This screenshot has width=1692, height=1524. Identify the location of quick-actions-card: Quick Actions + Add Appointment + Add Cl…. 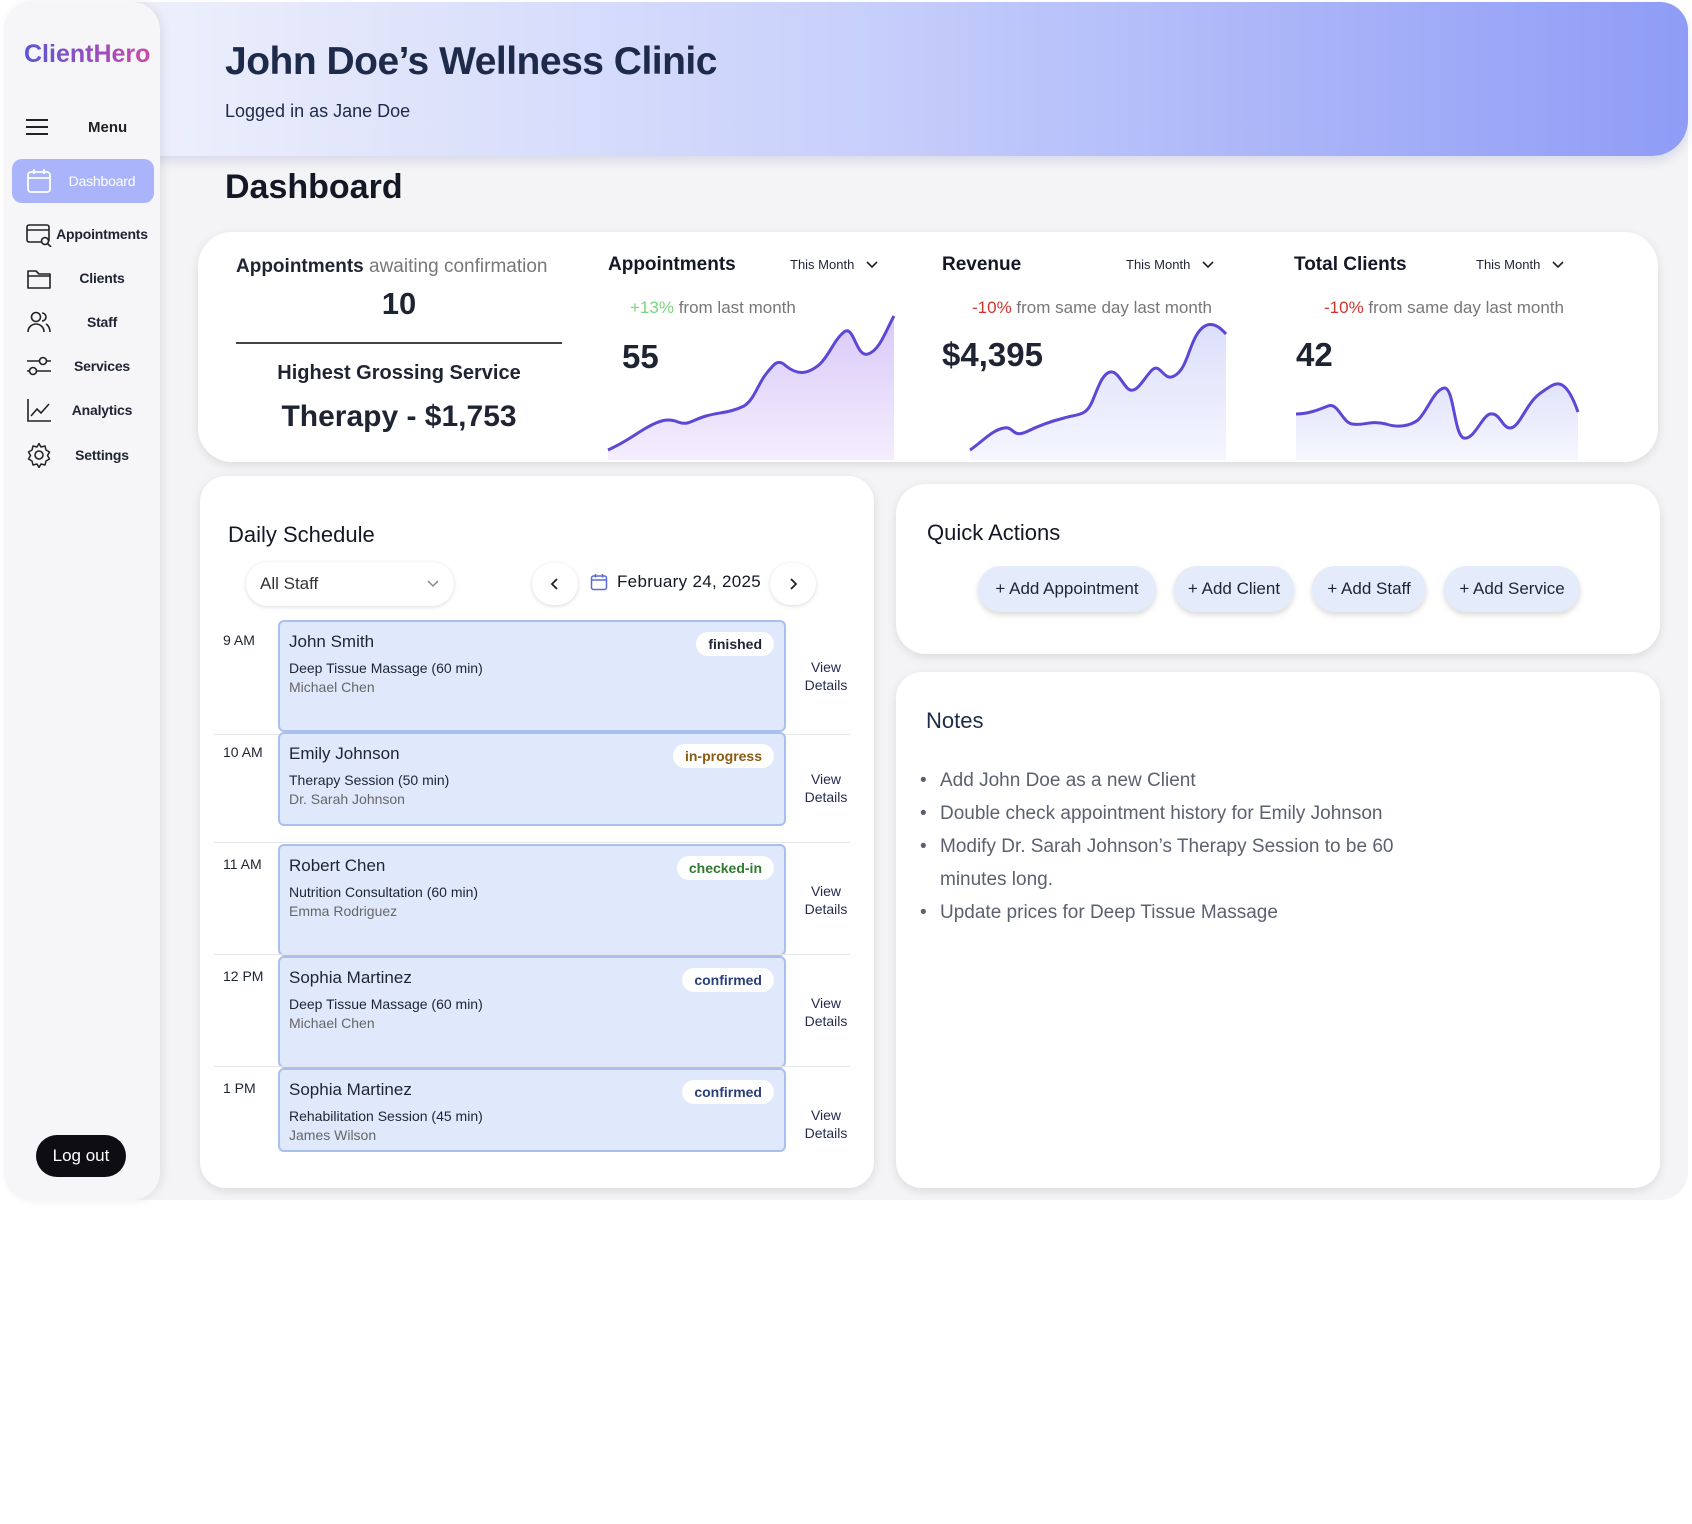
(1278, 569).